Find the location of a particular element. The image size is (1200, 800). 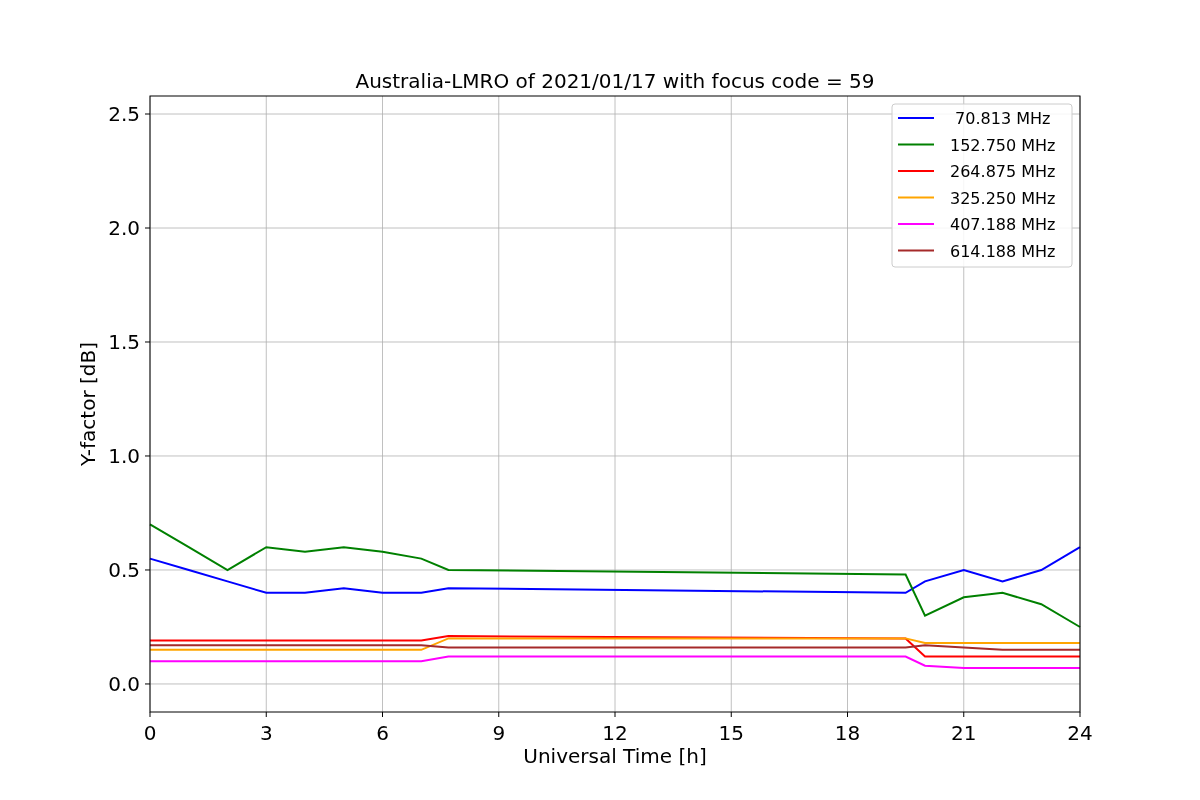

legend-label: 264.875 MHz is located at coordinates (1003, 171).